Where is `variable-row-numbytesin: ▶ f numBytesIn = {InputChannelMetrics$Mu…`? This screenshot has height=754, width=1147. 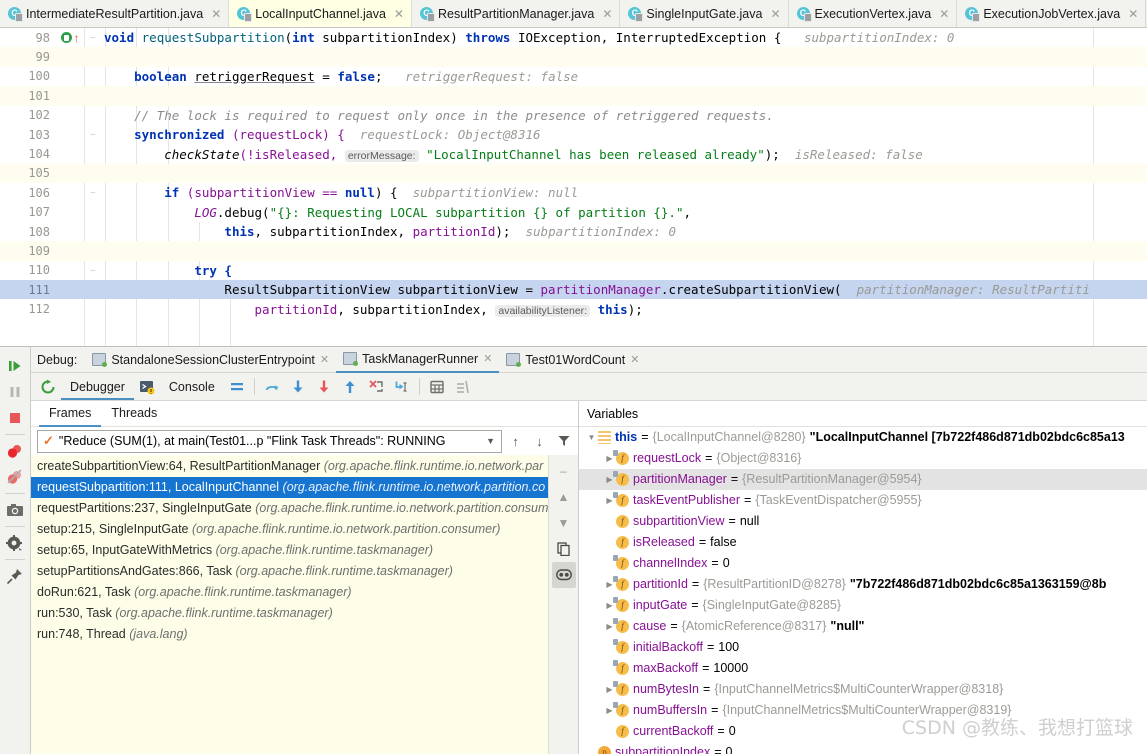
variable-row-numbytesin: ▶ f numBytesIn = {InputChannelMetrics$Mu… is located at coordinates (863, 689).